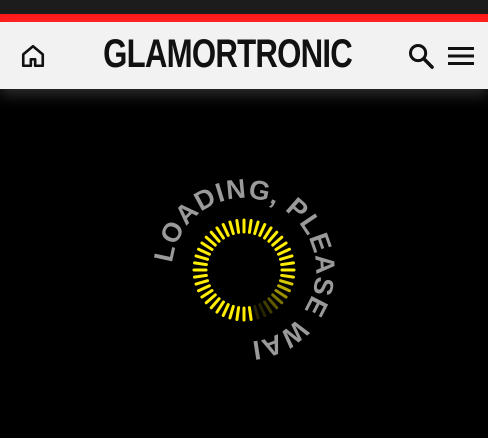  I want to click on search-button, so click(421, 56).